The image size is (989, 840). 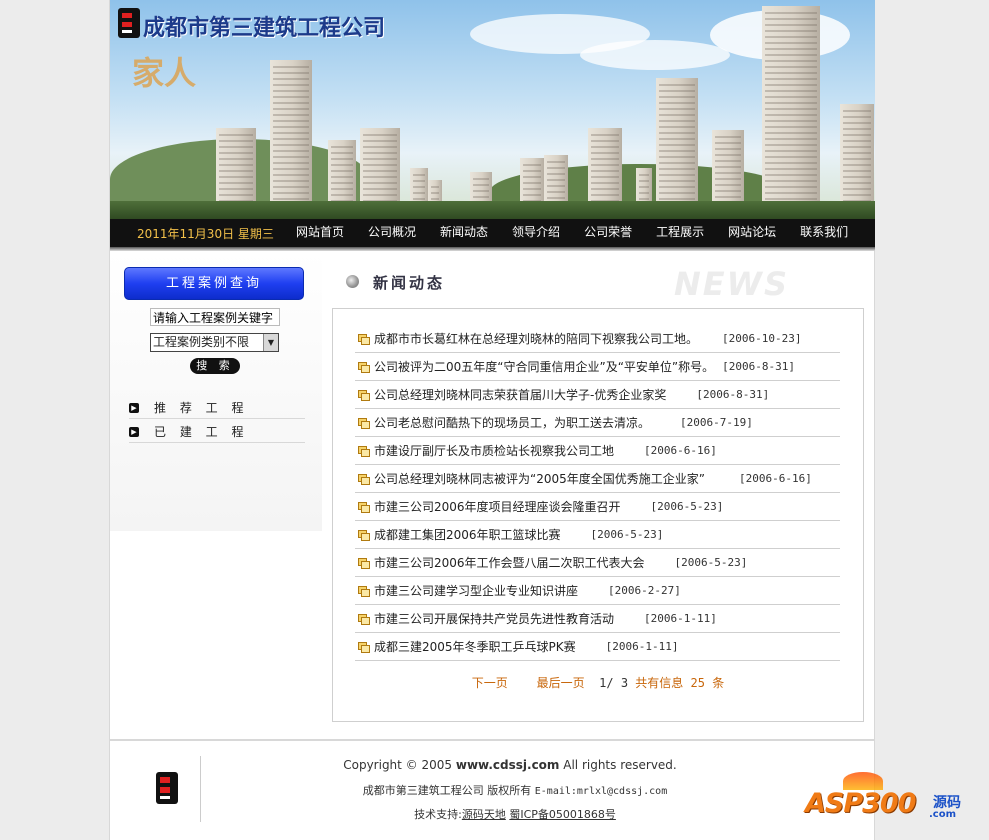 What do you see at coordinates (561, 683) in the screenshot?
I see `last-page-link: 最后一页` at bounding box center [561, 683].